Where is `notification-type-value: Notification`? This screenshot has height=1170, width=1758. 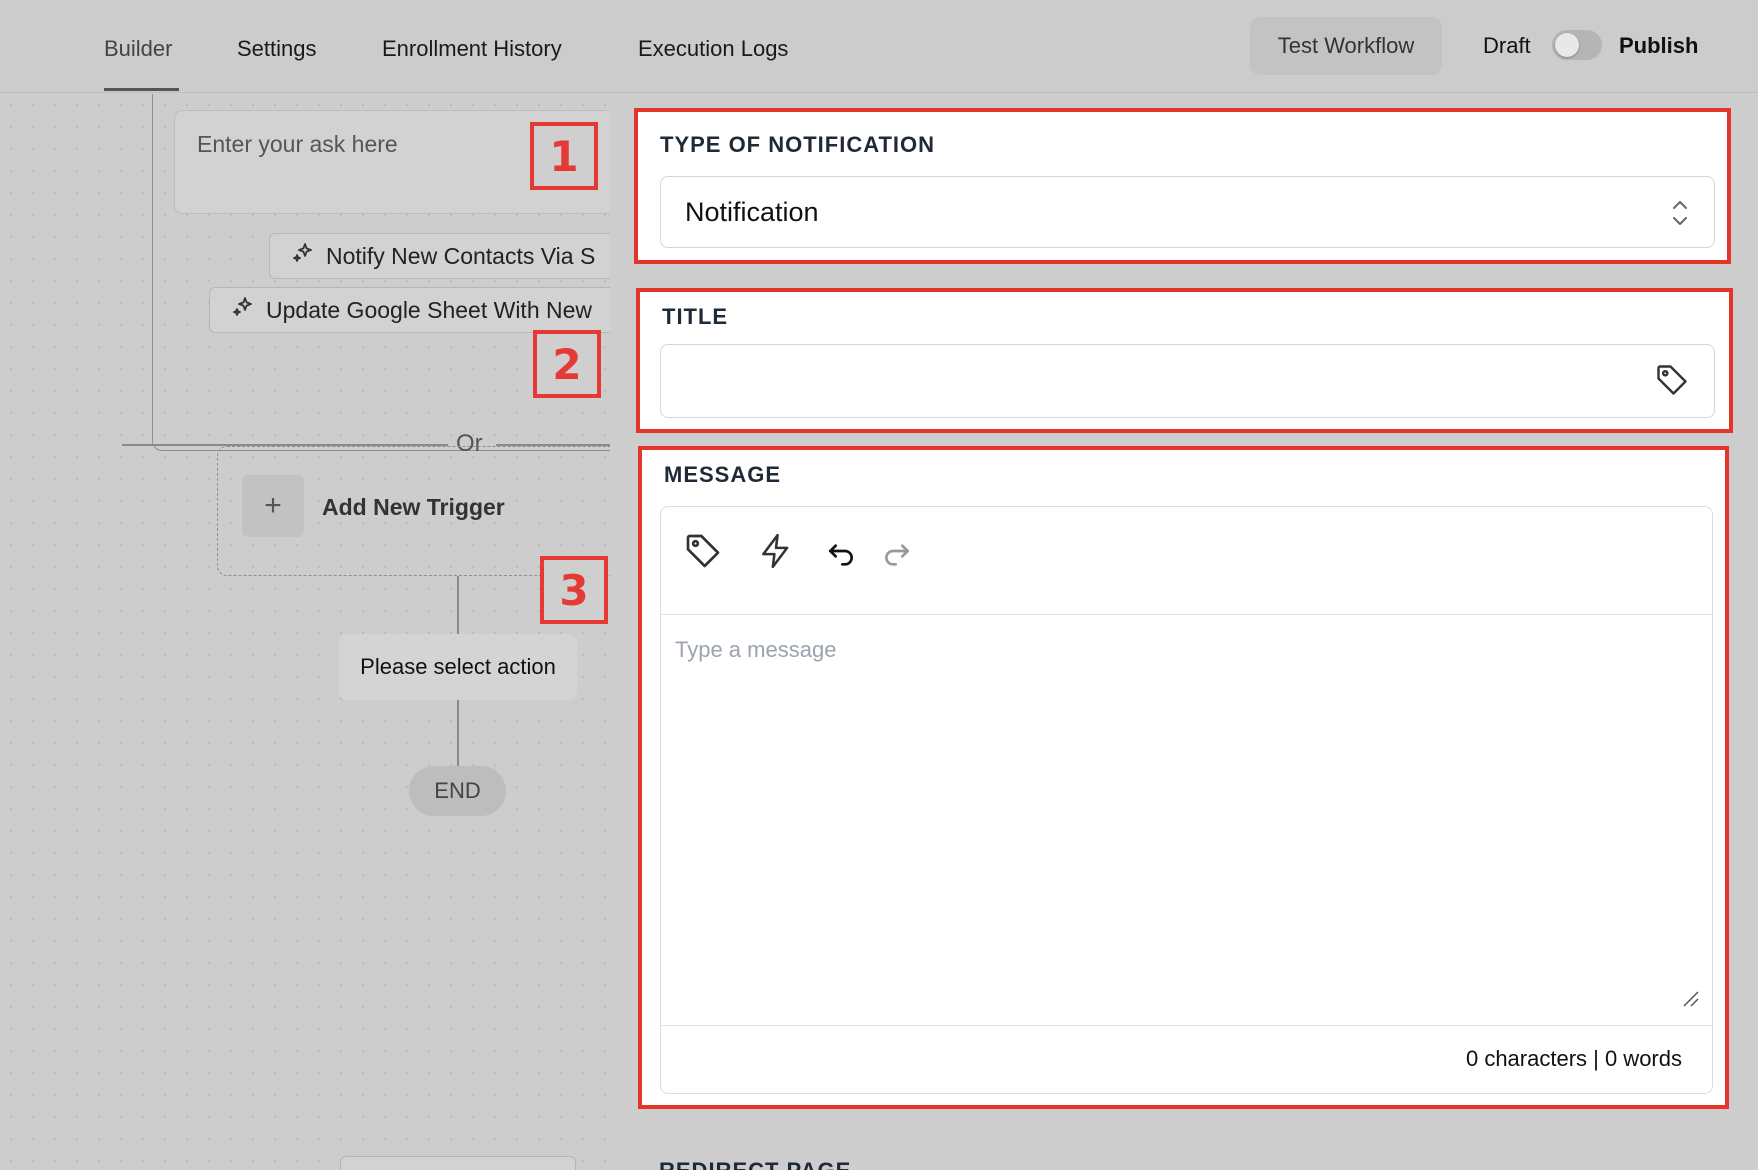
notification-type-value: Notification is located at coordinates (752, 212).